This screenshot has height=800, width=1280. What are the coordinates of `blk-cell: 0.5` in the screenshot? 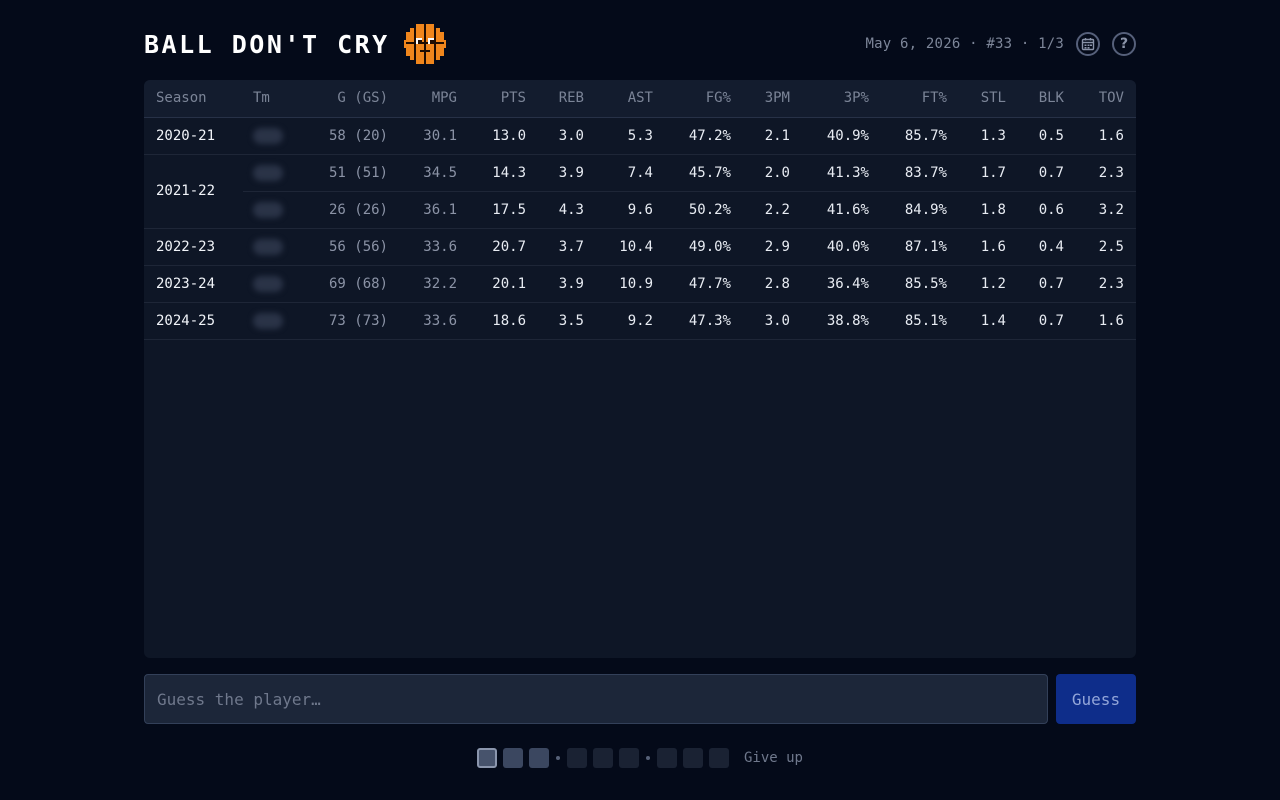 It's located at (1047, 136).